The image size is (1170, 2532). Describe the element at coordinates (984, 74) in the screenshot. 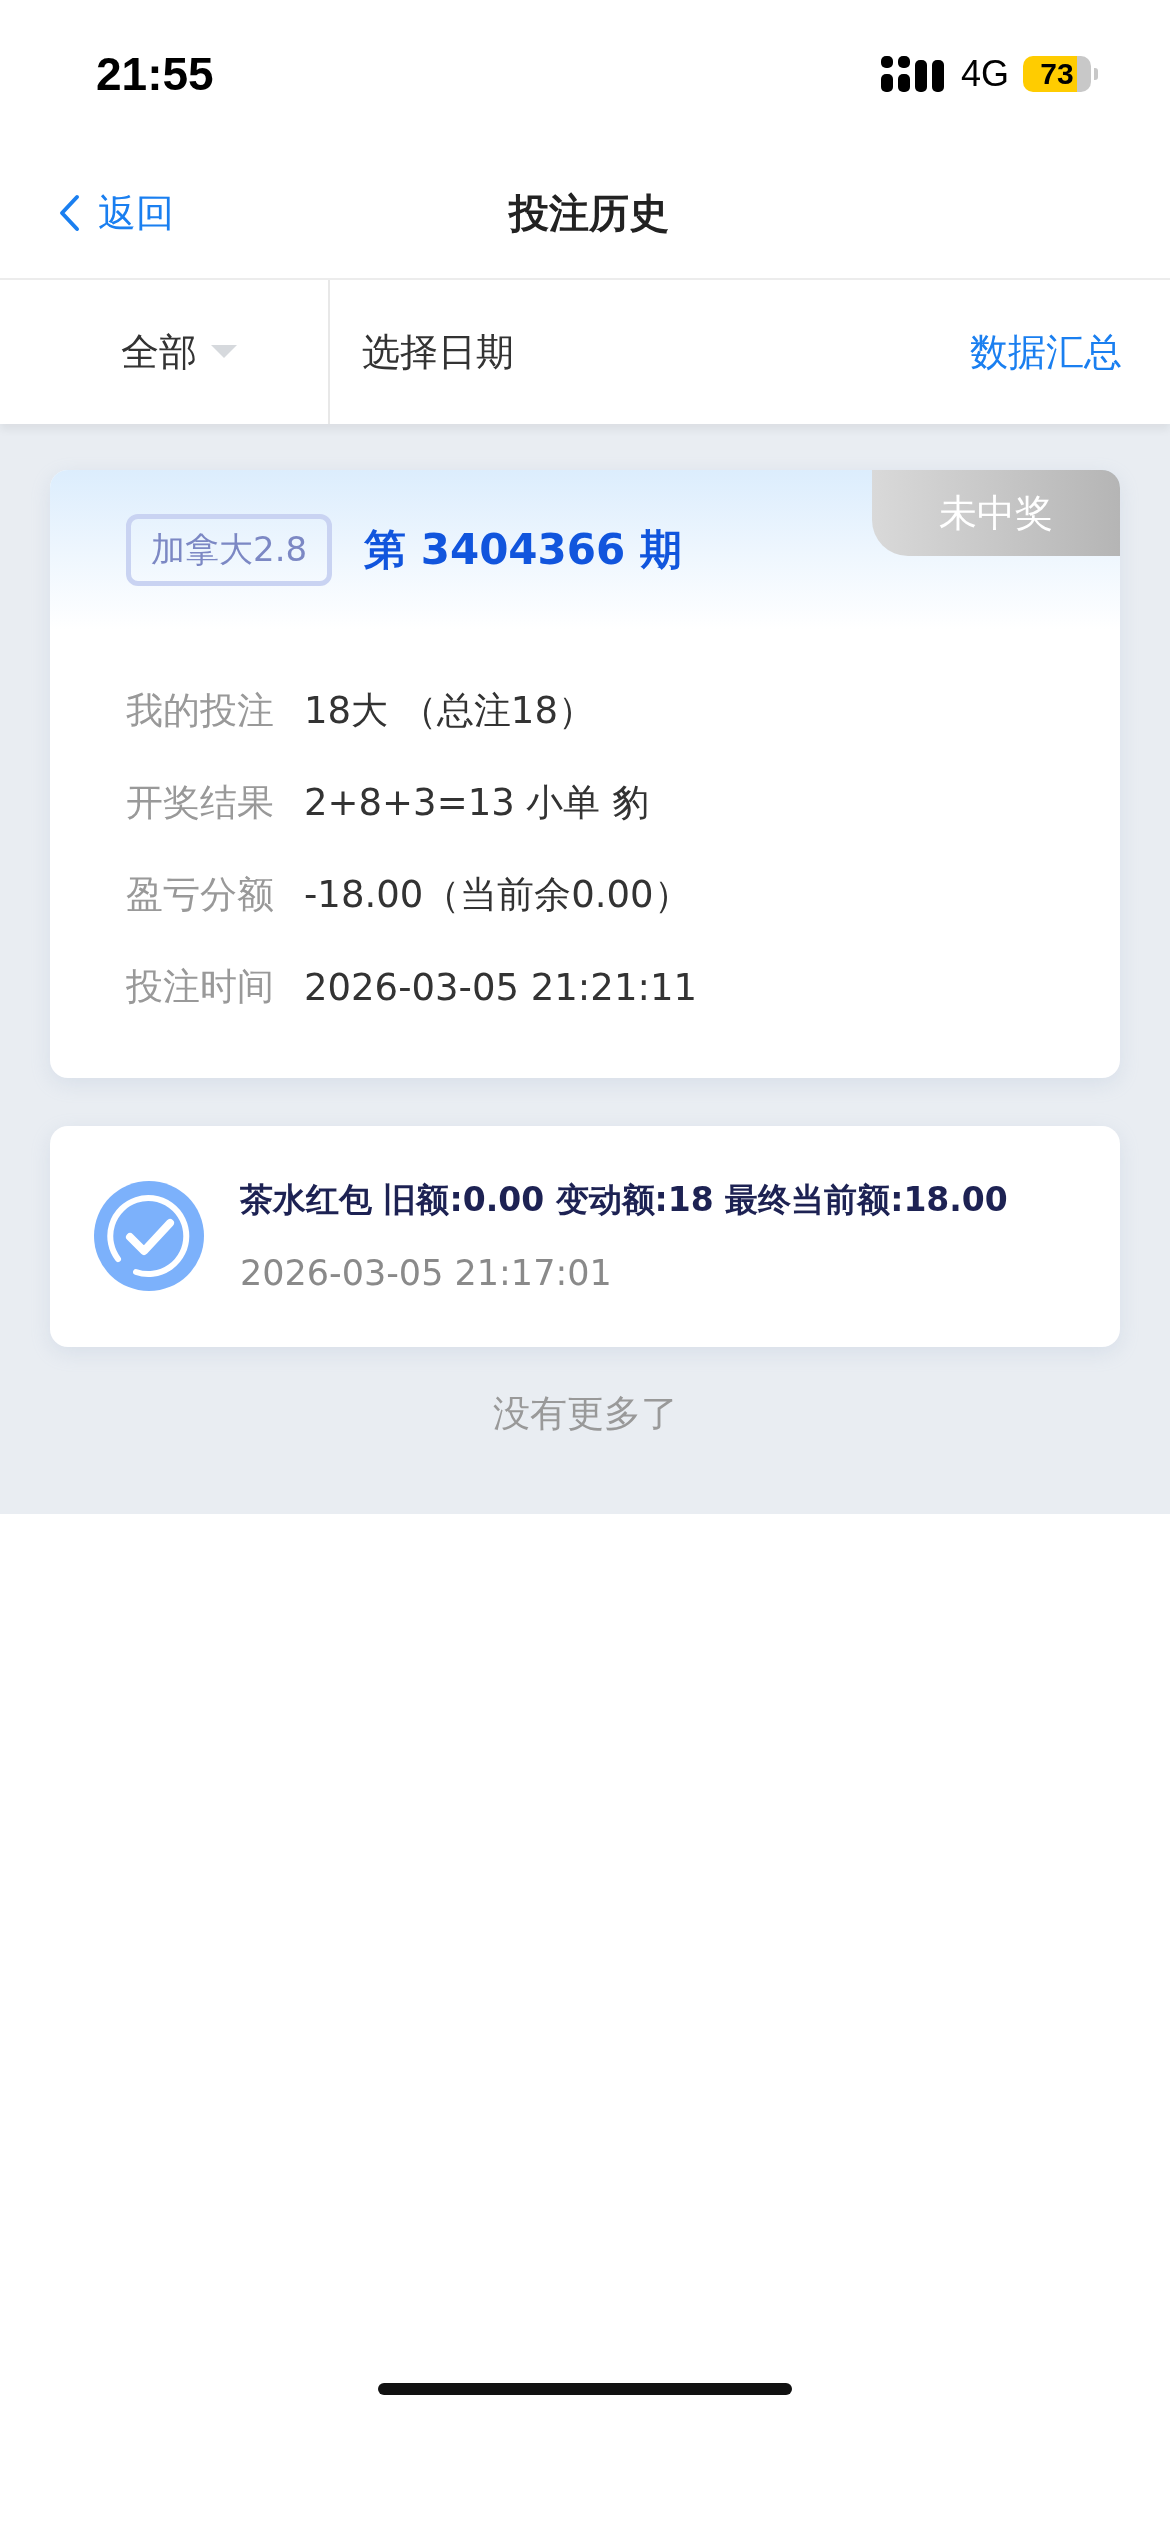

I see `network-label: 4G` at that location.